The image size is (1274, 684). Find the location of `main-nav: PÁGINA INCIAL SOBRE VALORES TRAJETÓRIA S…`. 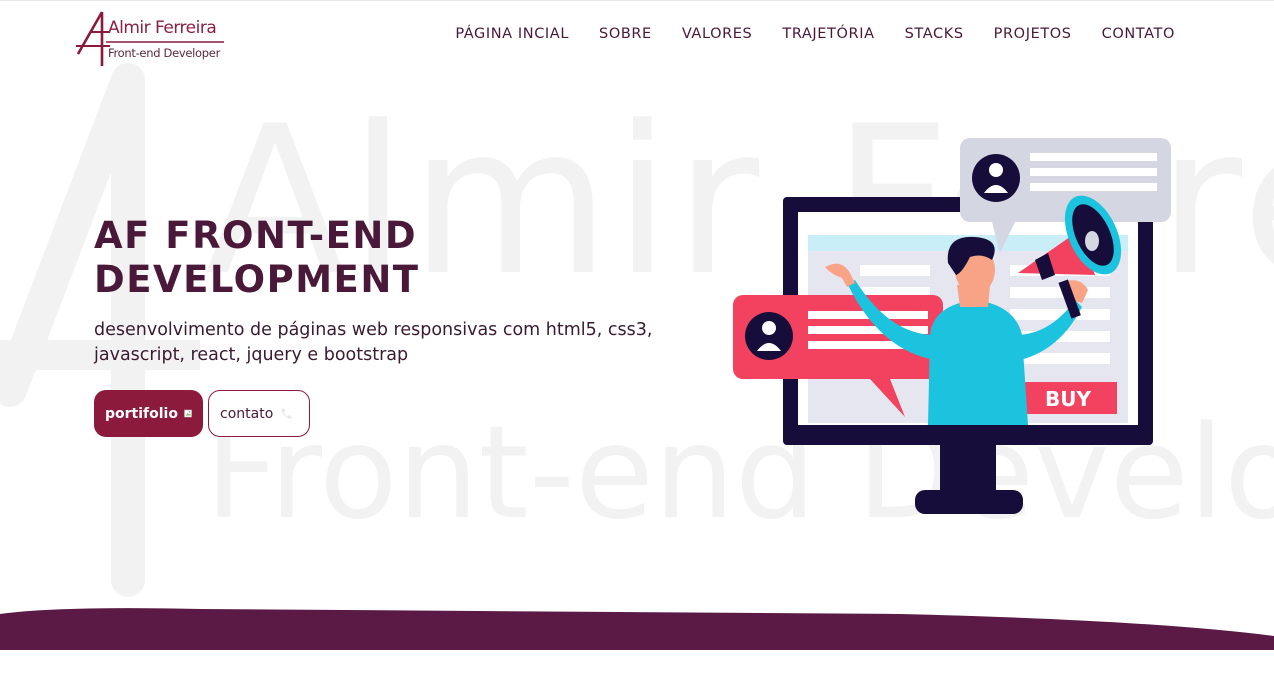

main-nav: PÁGINA INCIAL SOBRE VALORES TRAJETÓRIA S… is located at coordinates (800, 34).